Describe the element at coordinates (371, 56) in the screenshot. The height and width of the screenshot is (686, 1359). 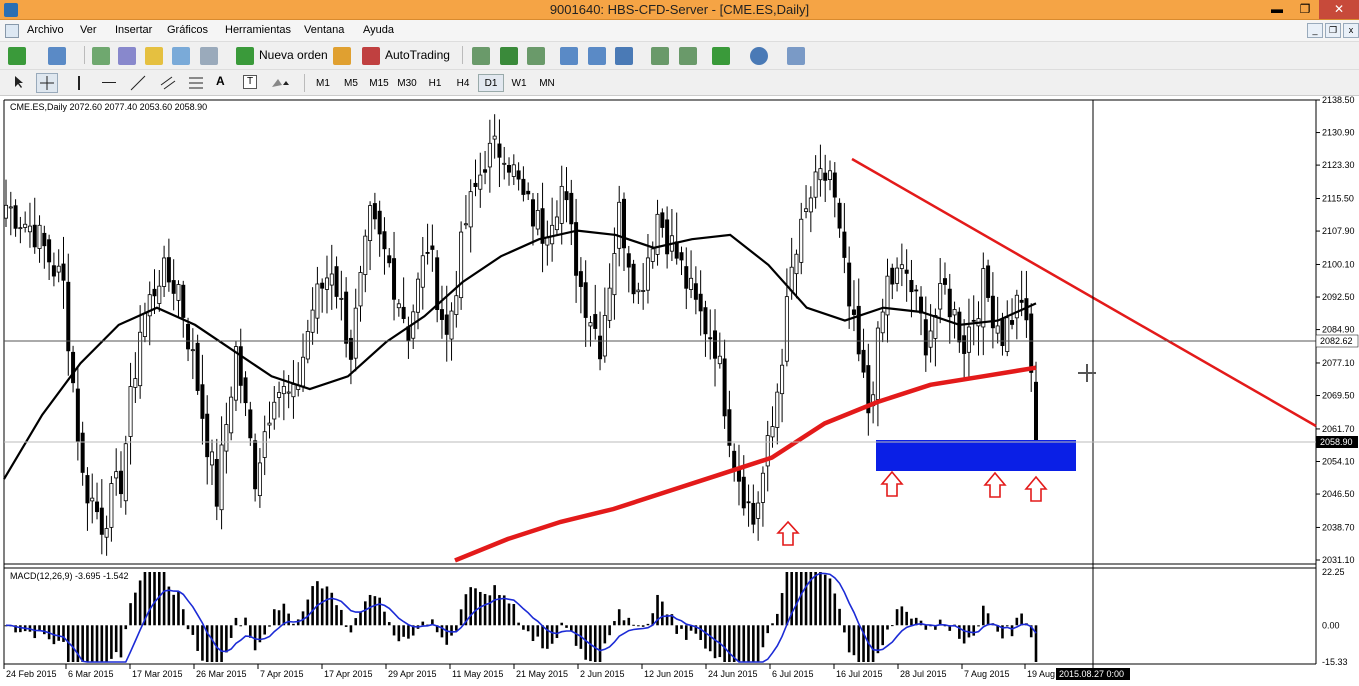
I see `autotrading-icon` at that location.